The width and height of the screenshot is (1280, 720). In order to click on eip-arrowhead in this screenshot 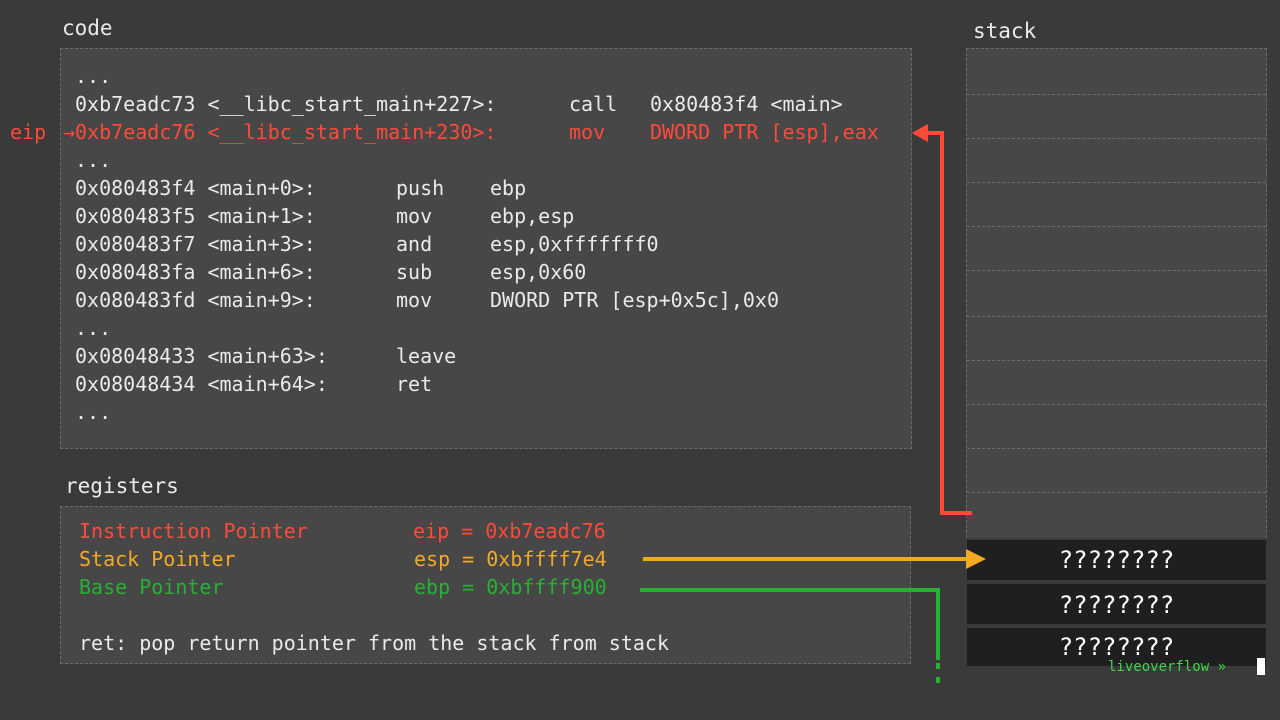, I will do `click(920, 133)`.